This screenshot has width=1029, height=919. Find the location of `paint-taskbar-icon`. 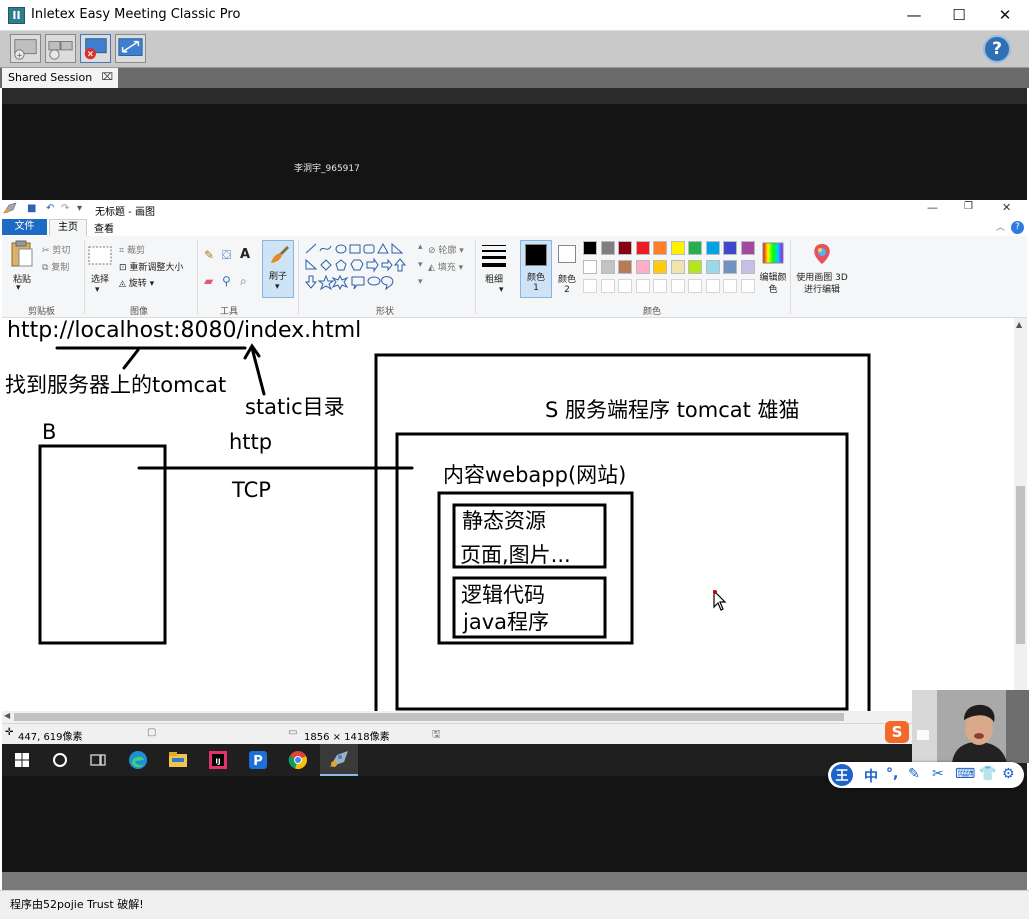

paint-taskbar-icon is located at coordinates (339, 760).